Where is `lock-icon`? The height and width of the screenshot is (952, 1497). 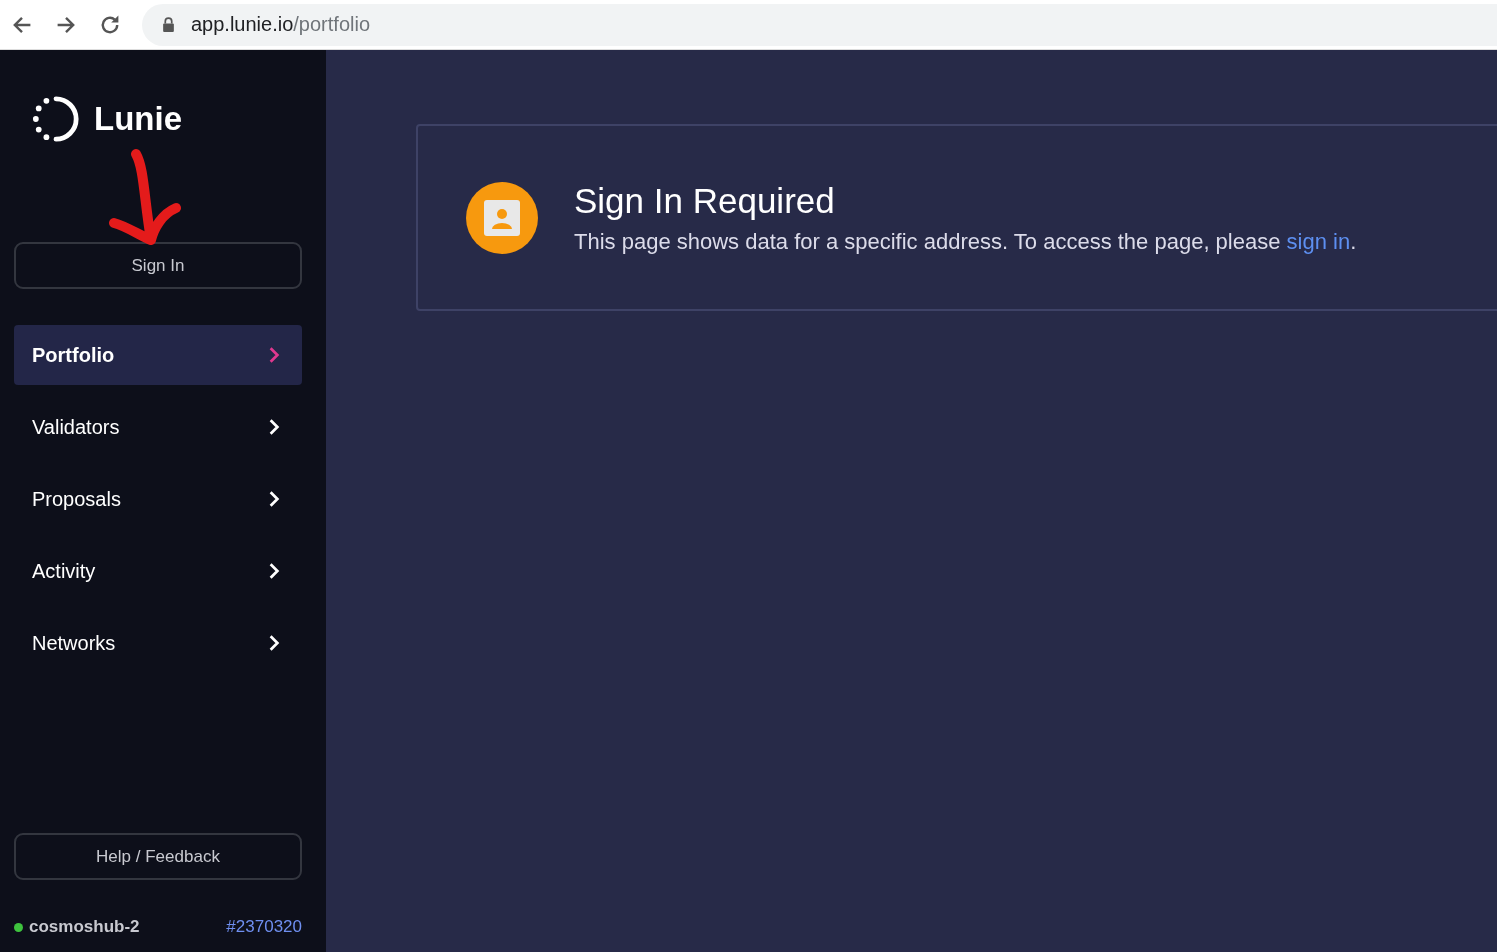
lock-icon is located at coordinates (168, 24).